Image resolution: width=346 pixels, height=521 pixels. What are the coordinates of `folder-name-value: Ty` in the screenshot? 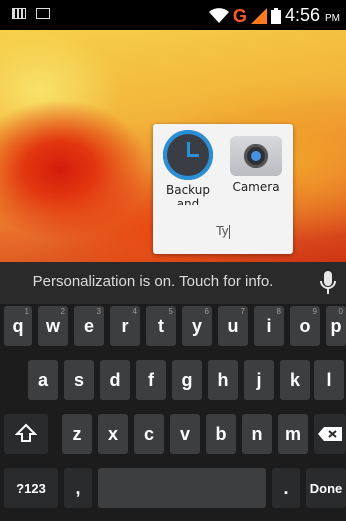 It's located at (222, 231).